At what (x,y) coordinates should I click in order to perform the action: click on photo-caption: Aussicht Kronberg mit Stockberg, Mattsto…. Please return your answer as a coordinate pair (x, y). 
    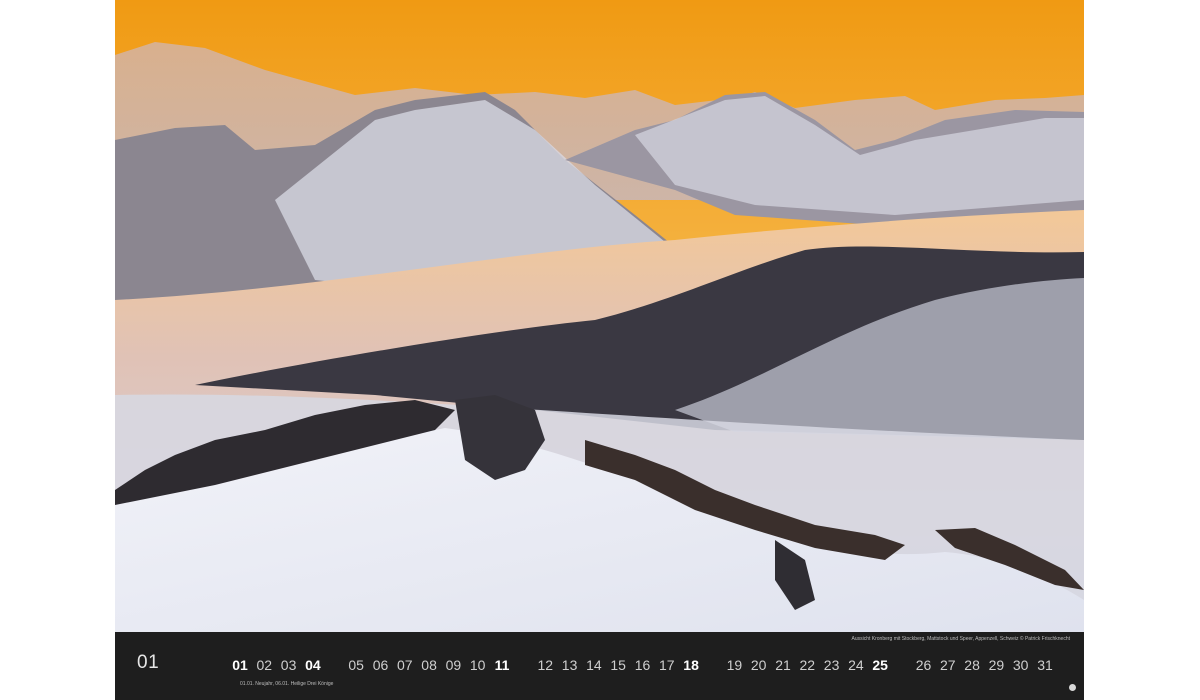
    Looking at the image, I should click on (960, 639).